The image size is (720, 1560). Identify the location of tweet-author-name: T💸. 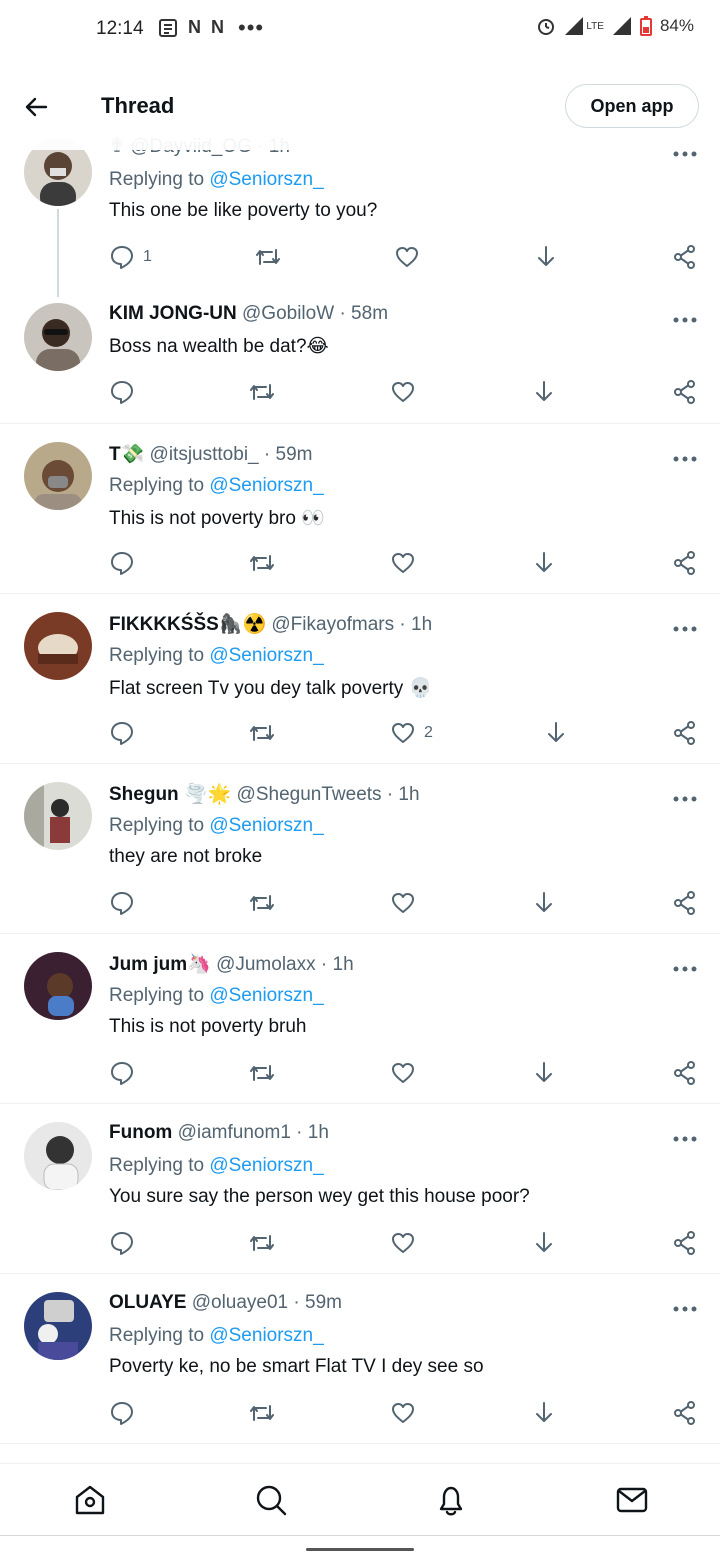
(126, 454).